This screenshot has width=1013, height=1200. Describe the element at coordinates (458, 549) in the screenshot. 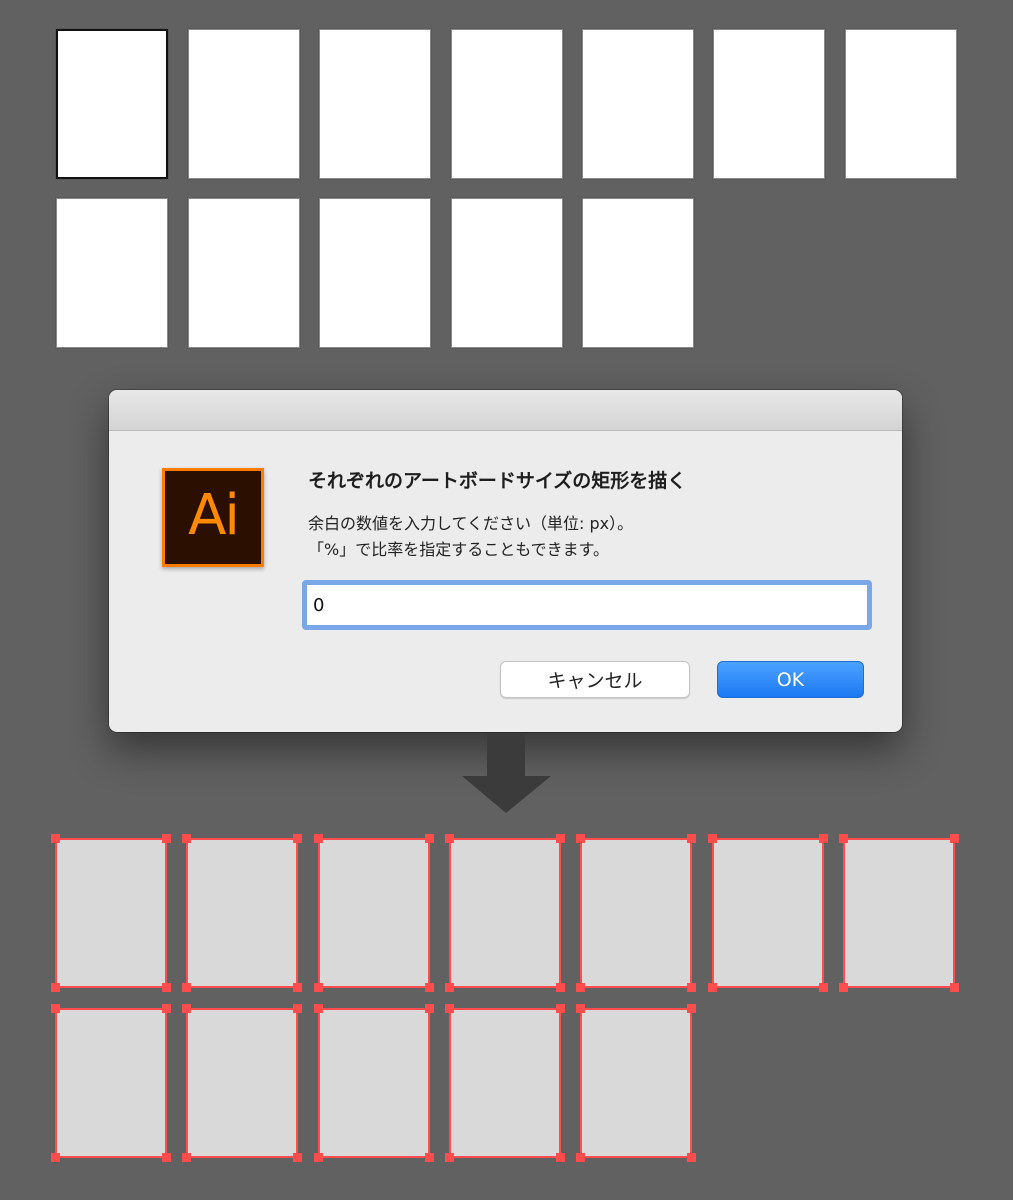

I see `message-line-2: 「%」で比率を指定することもできます。` at that location.